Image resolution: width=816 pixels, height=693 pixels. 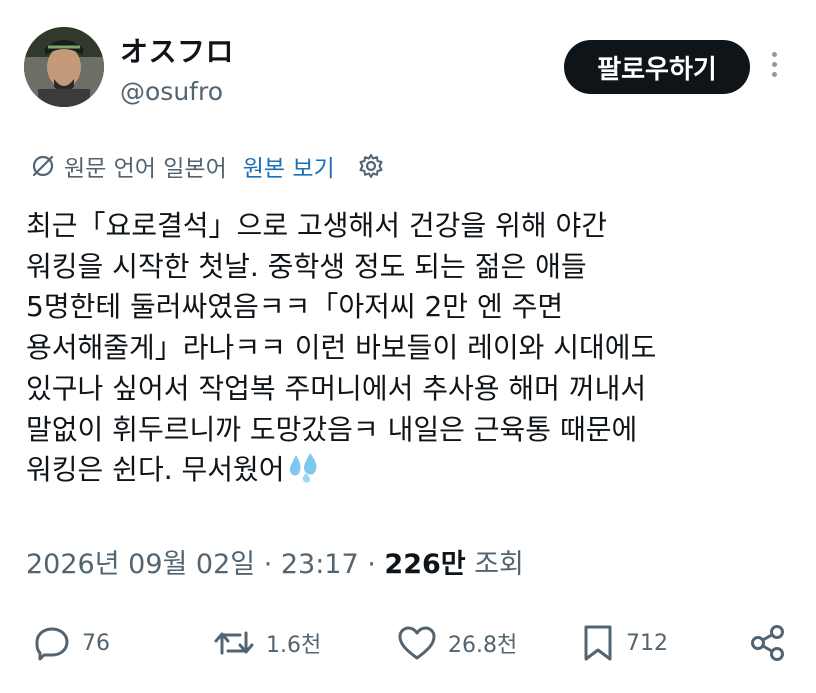 I want to click on tweet-meta: 2026년 09월 02일 · 23:17 · 226만 조회, so click(x=275, y=561).